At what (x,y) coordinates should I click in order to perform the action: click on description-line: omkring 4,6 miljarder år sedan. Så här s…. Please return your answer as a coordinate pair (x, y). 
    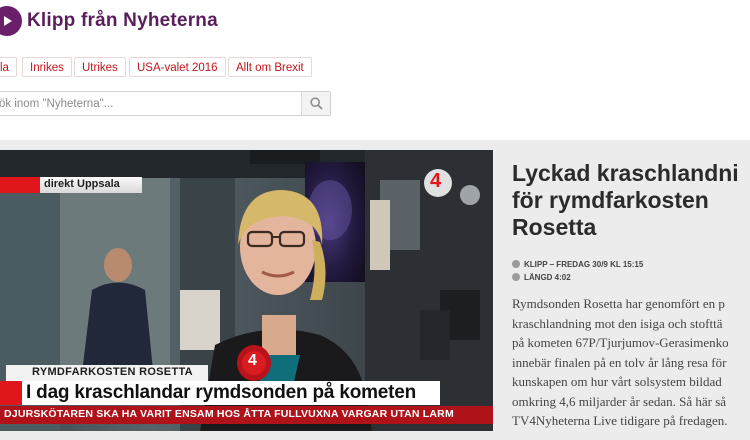
    Looking at the image, I should click on (619, 401).